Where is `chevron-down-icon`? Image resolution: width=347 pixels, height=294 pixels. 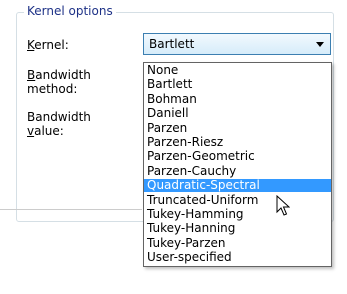
chevron-down-icon is located at coordinates (320, 44).